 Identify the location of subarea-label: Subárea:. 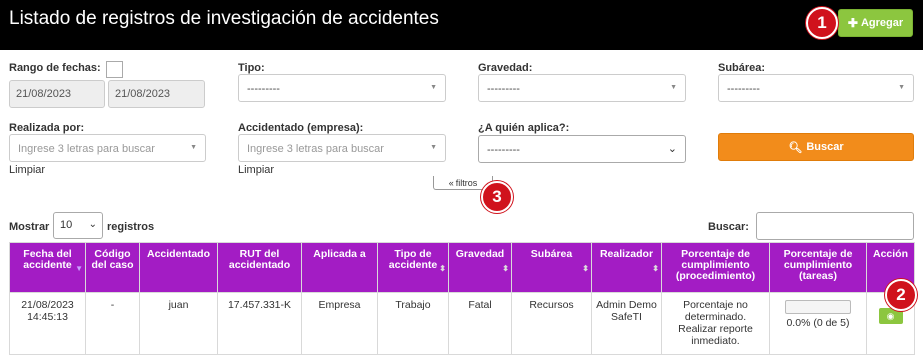
(742, 68).